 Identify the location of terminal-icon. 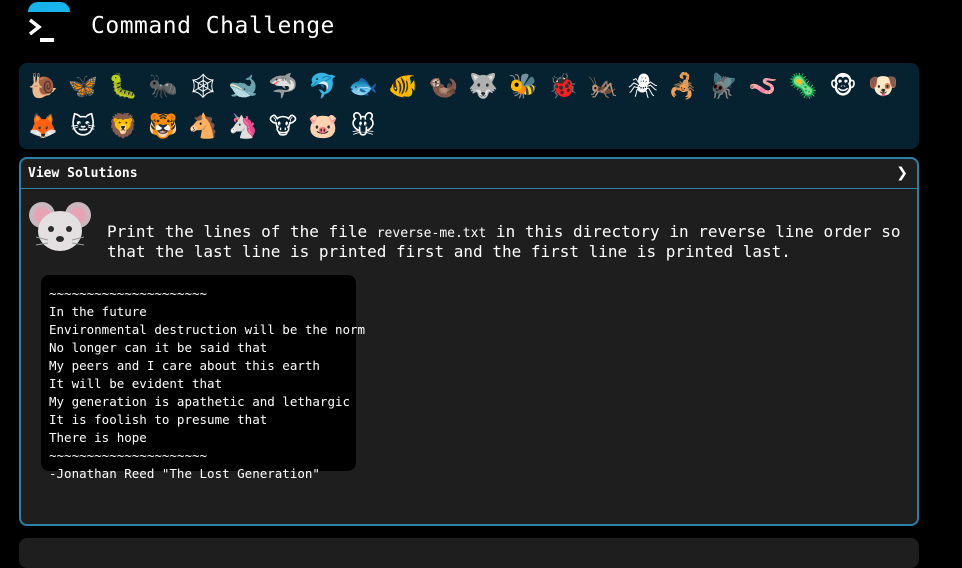
(41, 30).